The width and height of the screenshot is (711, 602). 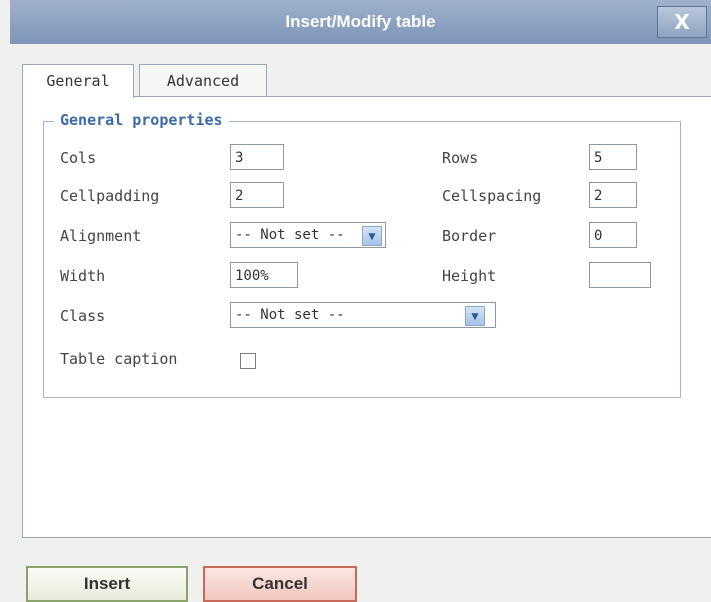 I want to click on tab-general: General, so click(x=78, y=81).